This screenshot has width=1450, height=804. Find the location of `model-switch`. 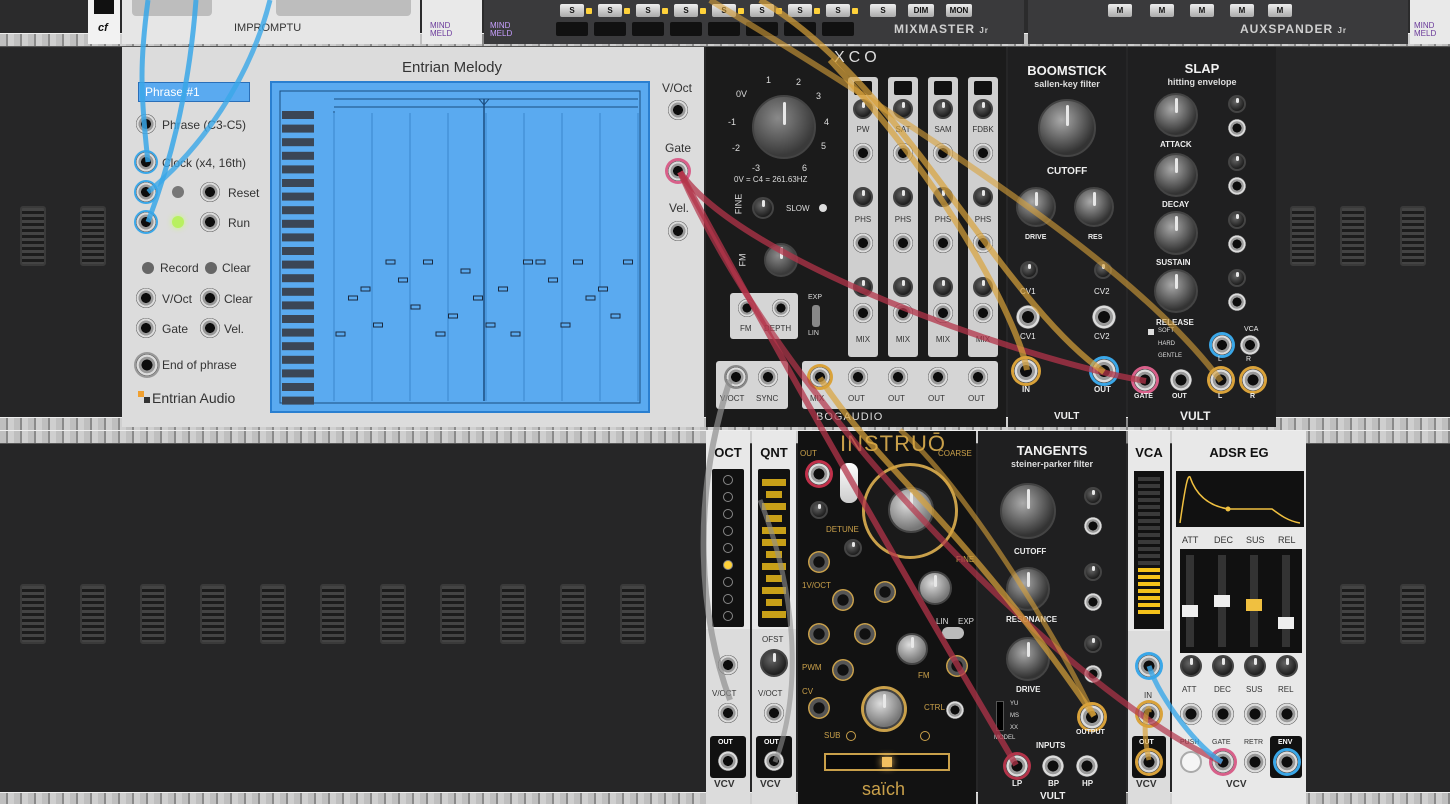

model-switch is located at coordinates (1000, 716).